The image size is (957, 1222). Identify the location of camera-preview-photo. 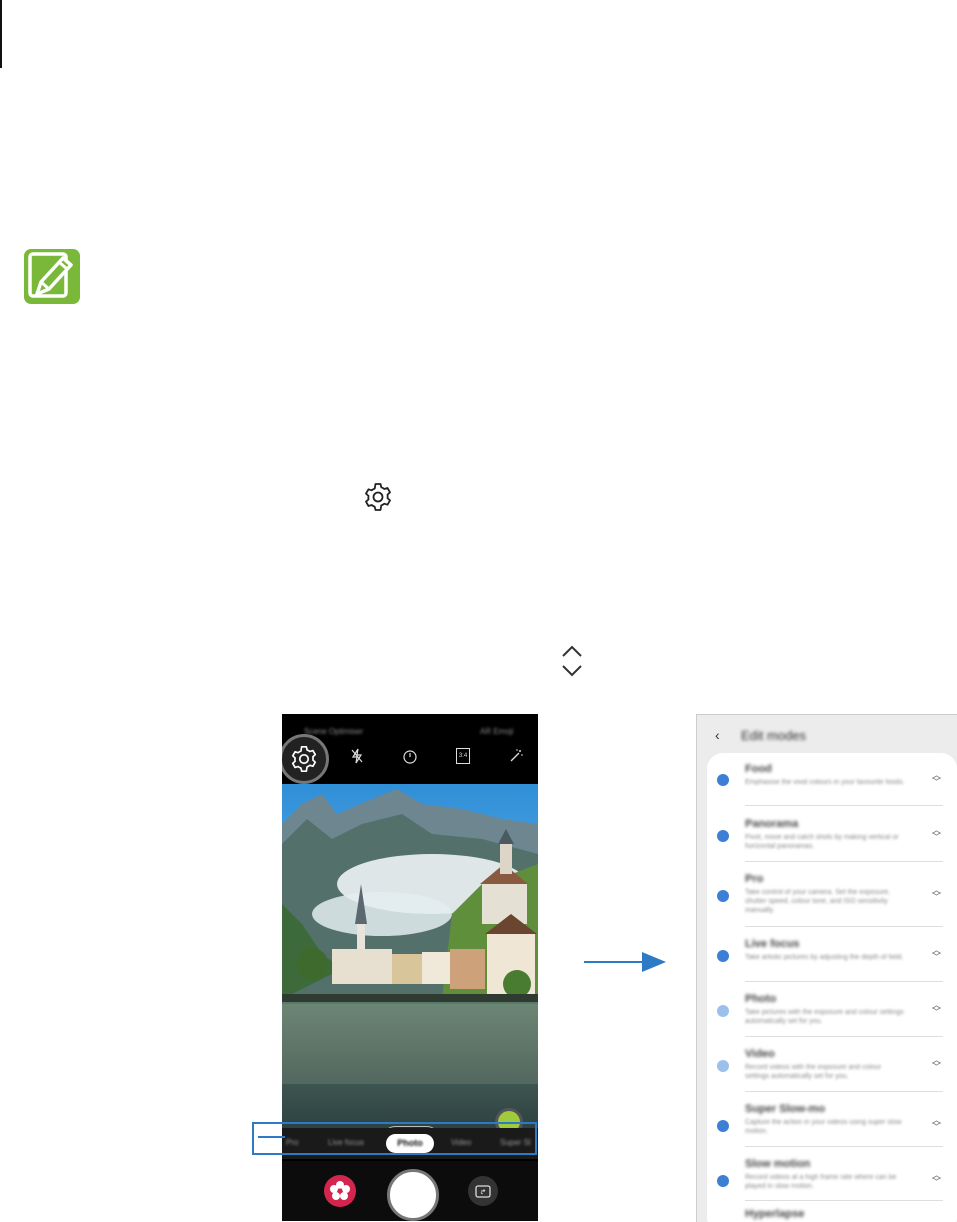
(410, 959).